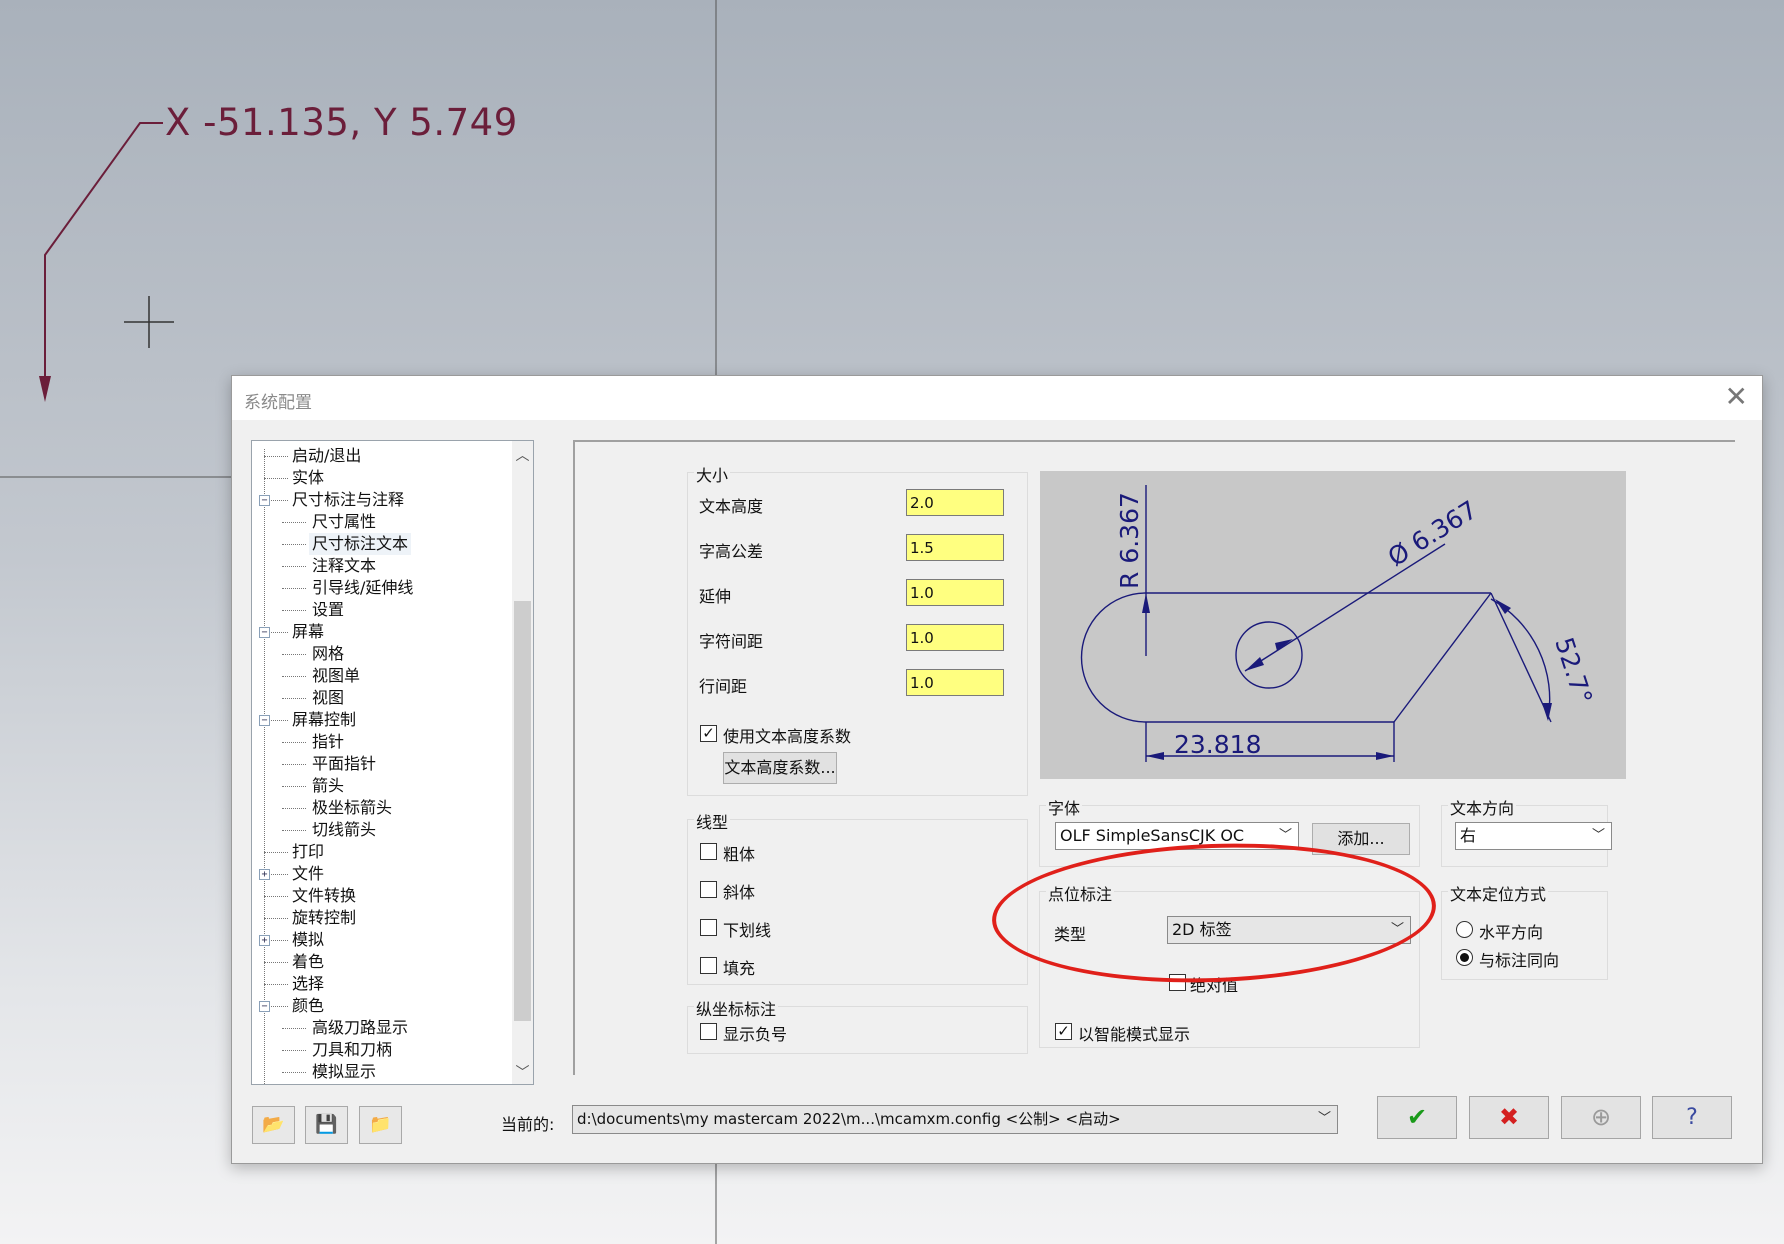 Image resolution: width=1784 pixels, height=1244 pixels. What do you see at coordinates (1442, 657) in the screenshot?
I see `preview-slant-line` at bounding box center [1442, 657].